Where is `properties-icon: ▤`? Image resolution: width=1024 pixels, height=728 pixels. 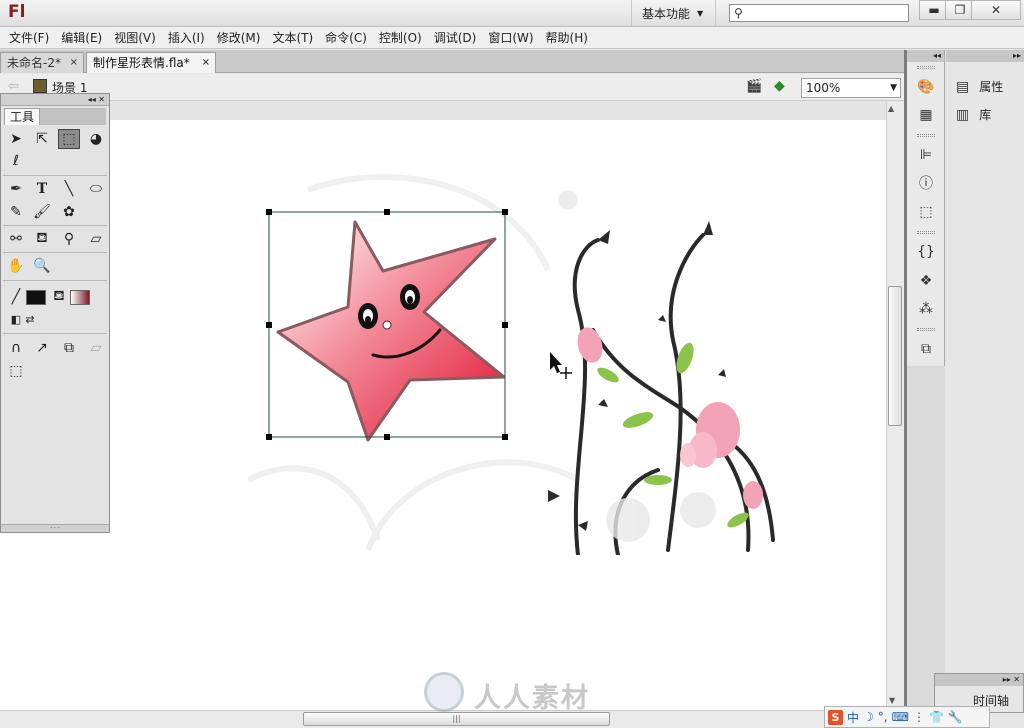
properties-icon: ▤ is located at coordinates (963, 86).